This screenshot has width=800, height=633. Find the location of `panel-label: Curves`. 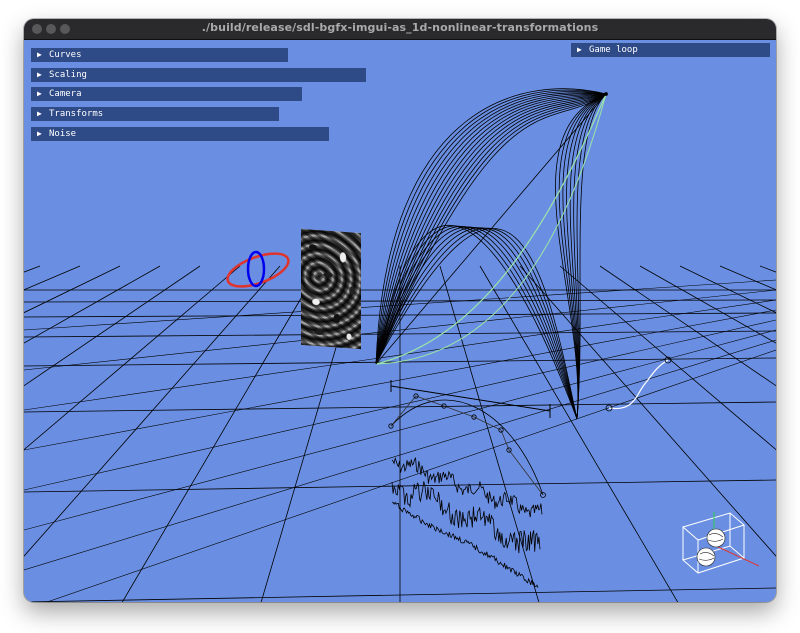

panel-label: Curves is located at coordinates (65, 55).